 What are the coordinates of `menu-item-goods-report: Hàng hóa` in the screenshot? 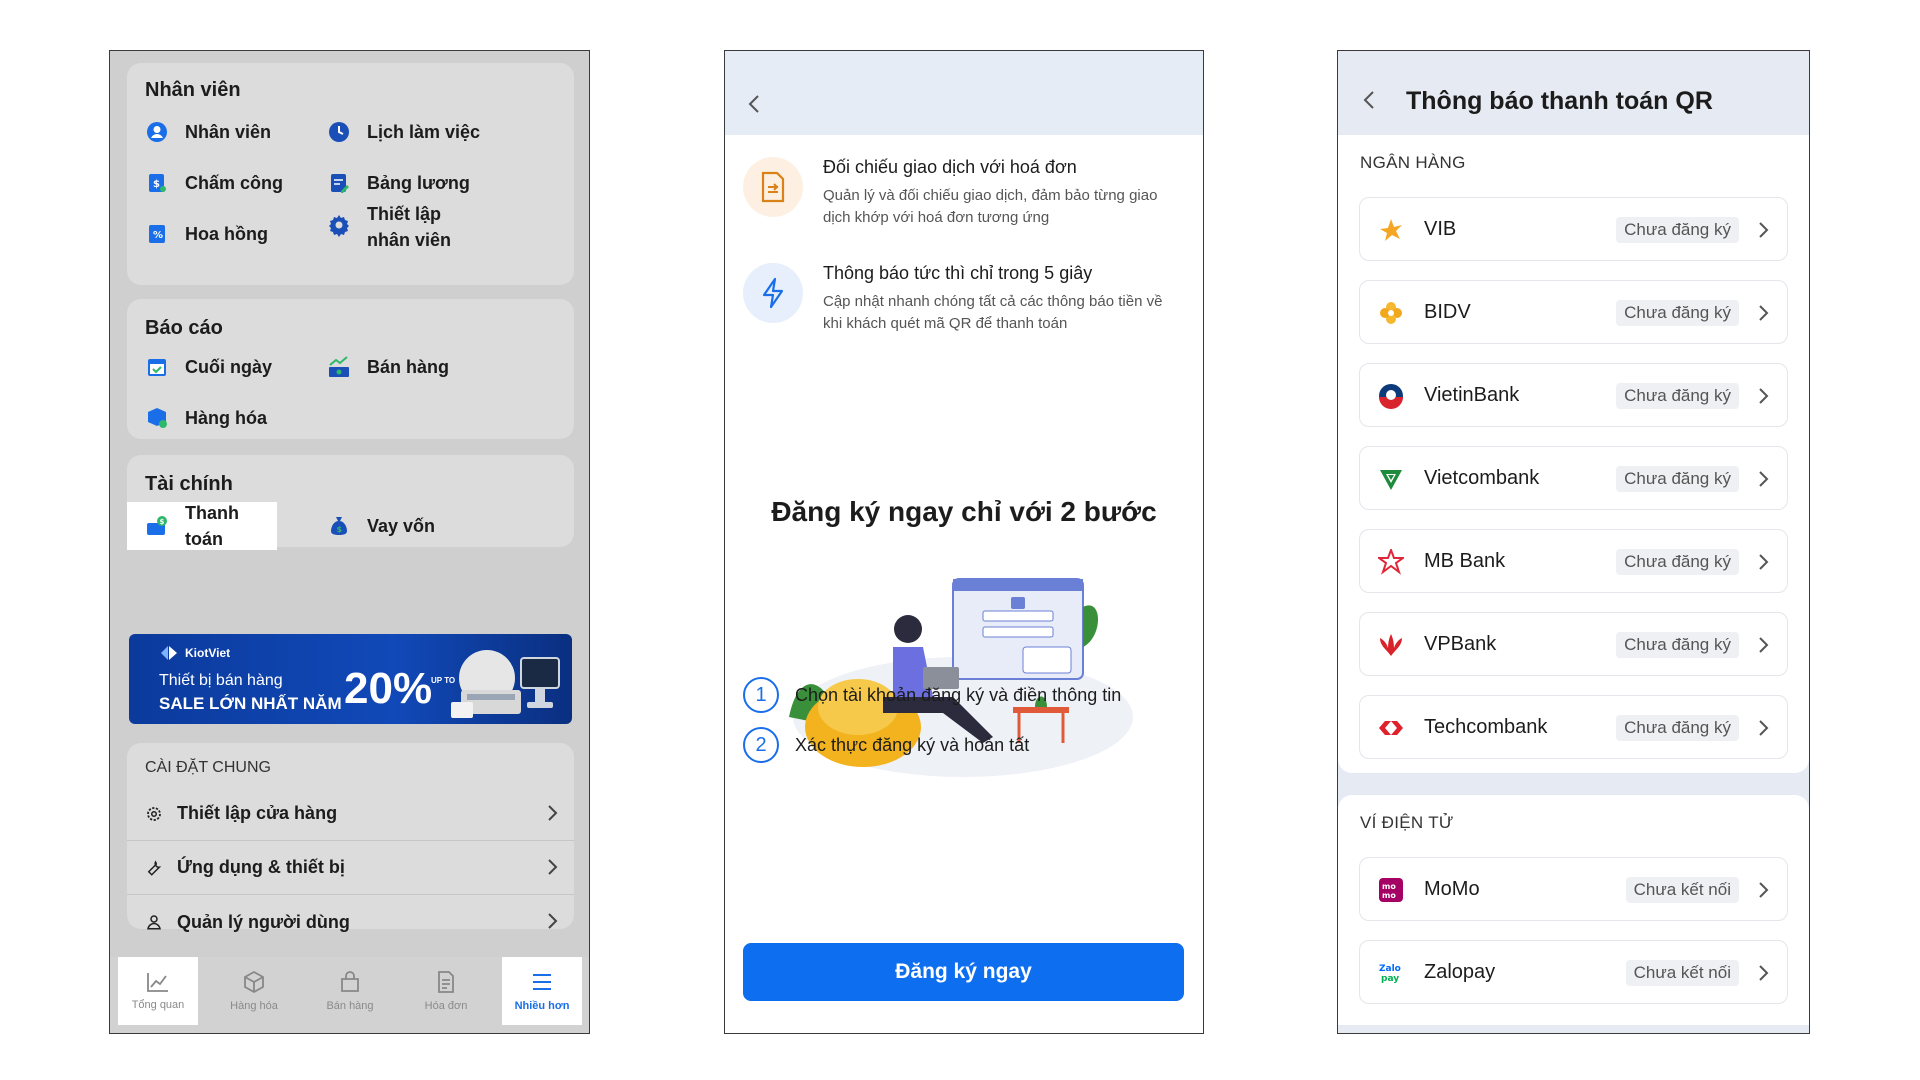 It's located at (206, 418).